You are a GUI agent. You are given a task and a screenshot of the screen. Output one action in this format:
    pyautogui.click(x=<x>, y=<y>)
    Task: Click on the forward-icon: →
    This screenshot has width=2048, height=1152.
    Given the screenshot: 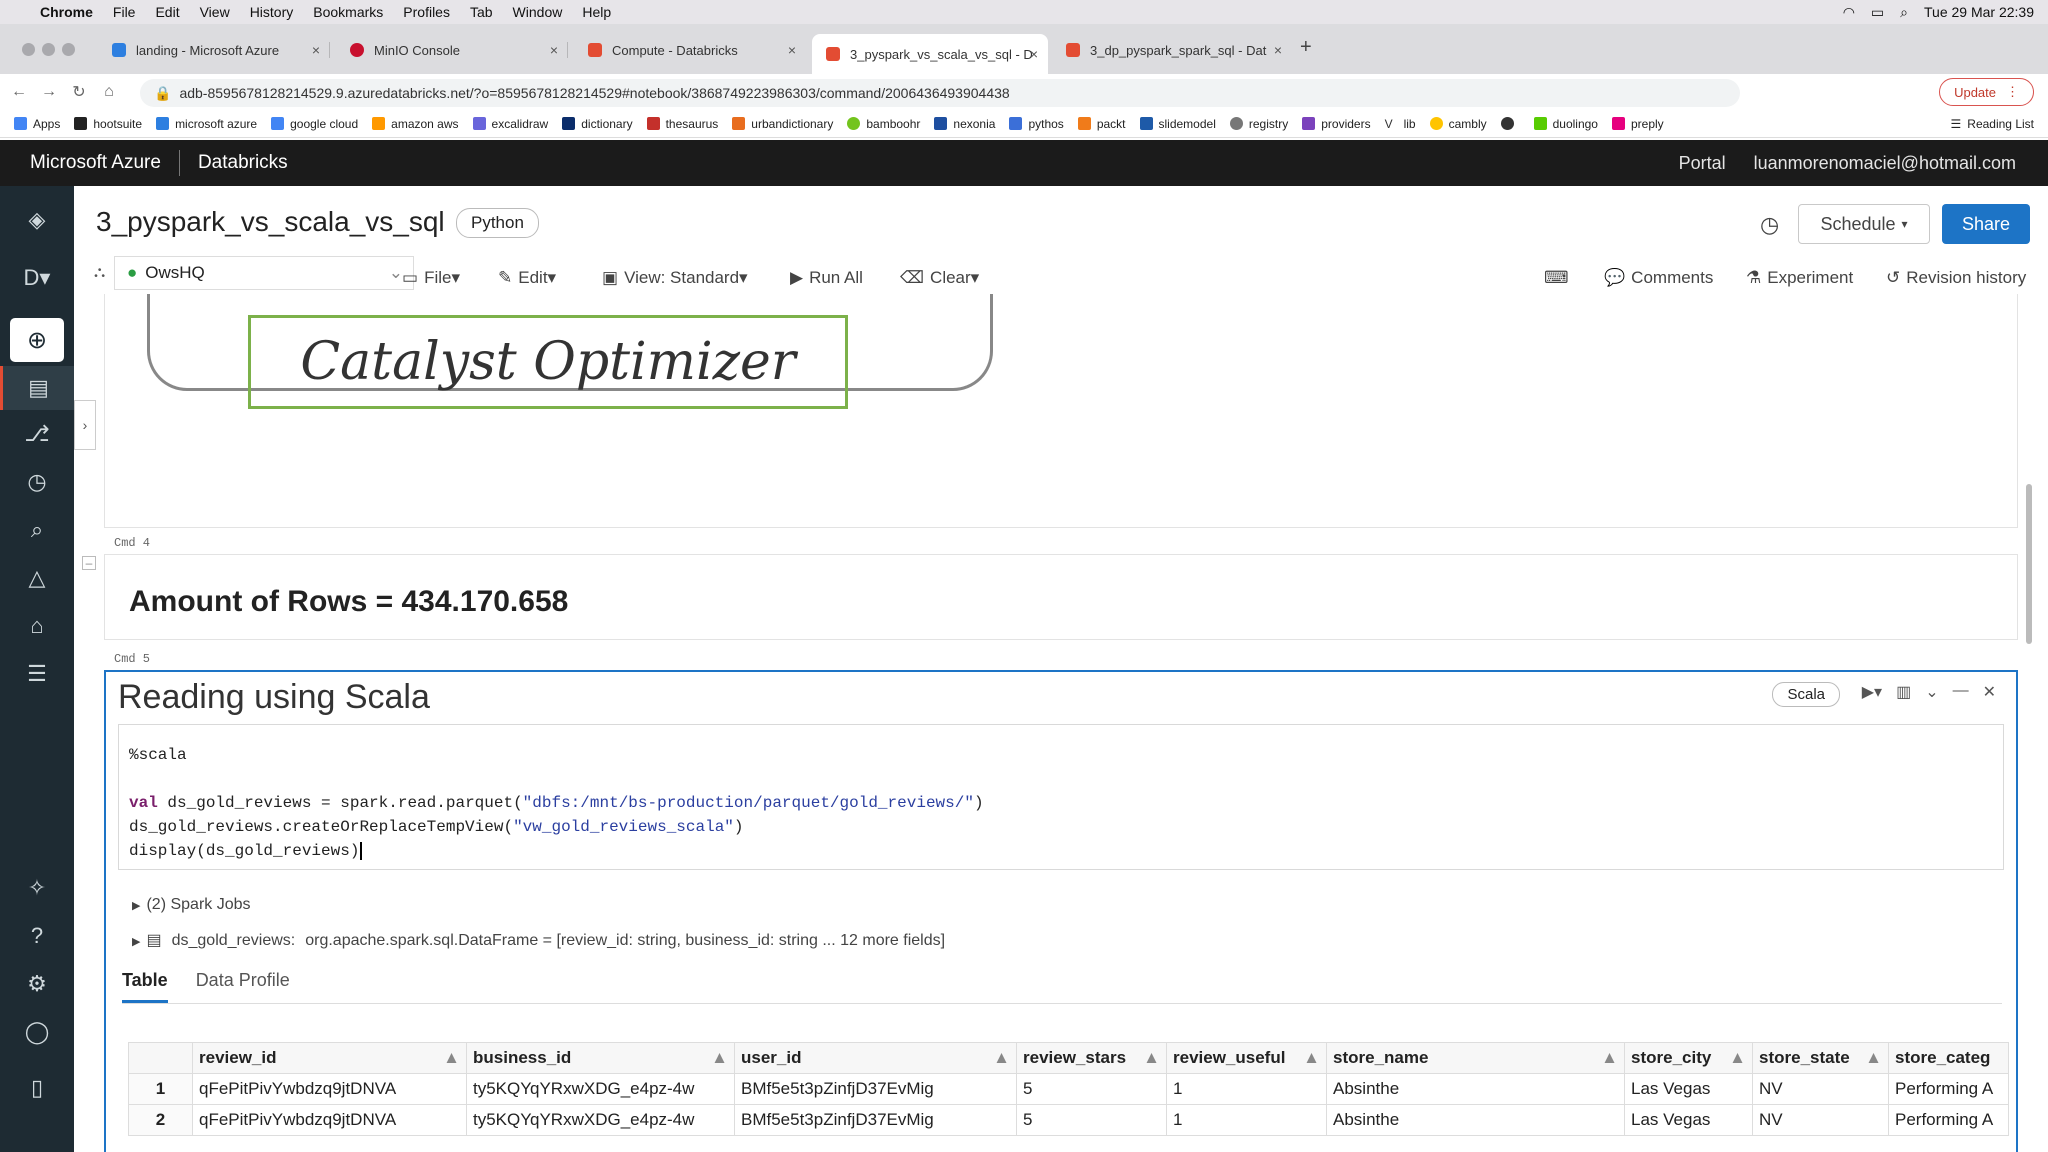 What is the action you would take?
    pyautogui.click(x=49, y=92)
    